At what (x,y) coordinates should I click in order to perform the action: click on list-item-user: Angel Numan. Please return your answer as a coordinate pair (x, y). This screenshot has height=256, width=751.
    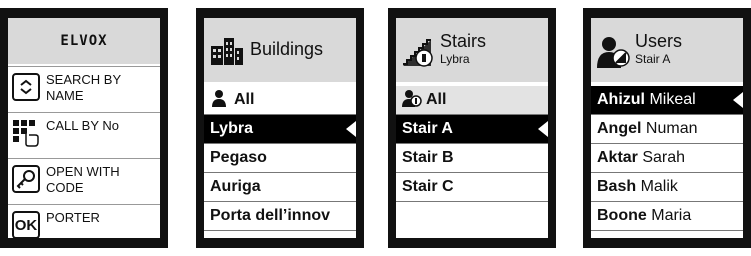
    Looking at the image, I should click on (667, 129).